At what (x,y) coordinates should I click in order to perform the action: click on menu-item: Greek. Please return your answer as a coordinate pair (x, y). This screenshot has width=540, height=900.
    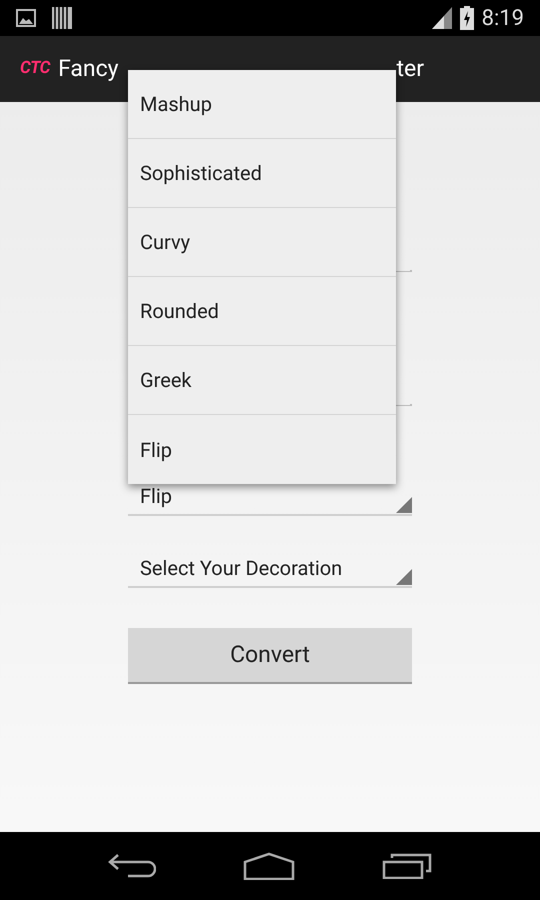
    Looking at the image, I should click on (262, 380).